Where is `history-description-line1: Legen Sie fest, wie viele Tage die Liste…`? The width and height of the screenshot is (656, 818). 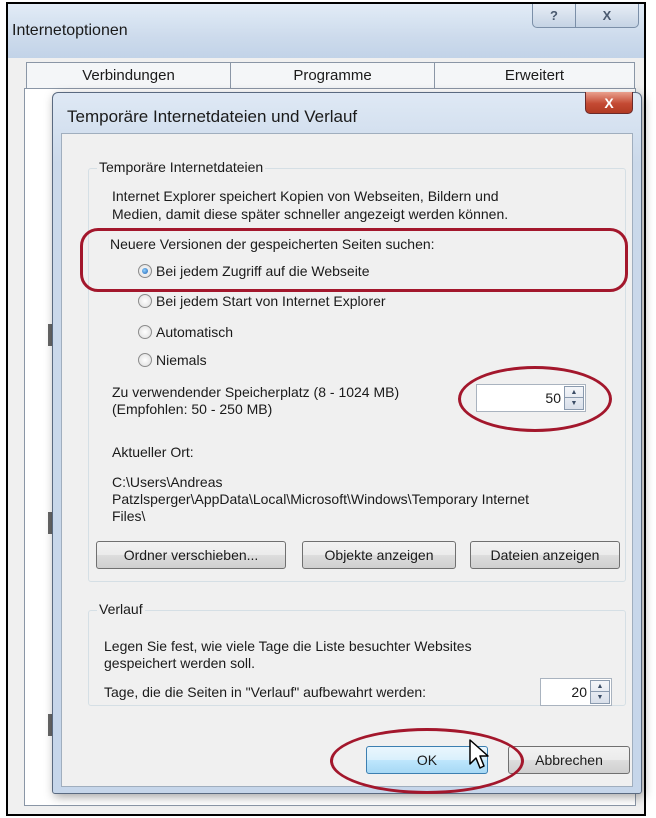 history-description-line1: Legen Sie fest, wie viele Tage die Liste… is located at coordinates (288, 646).